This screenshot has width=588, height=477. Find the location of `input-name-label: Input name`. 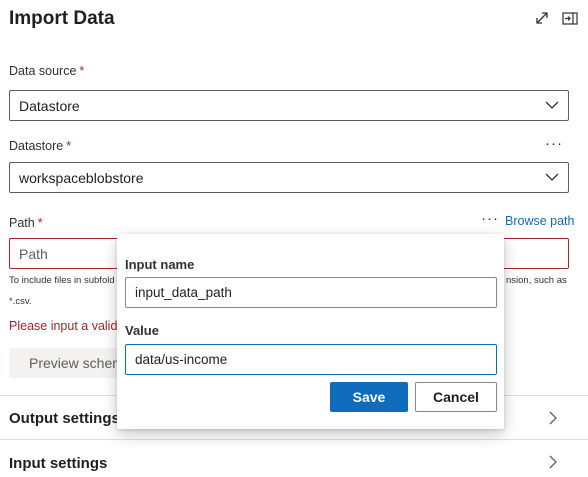

input-name-label: Input name is located at coordinates (160, 264).